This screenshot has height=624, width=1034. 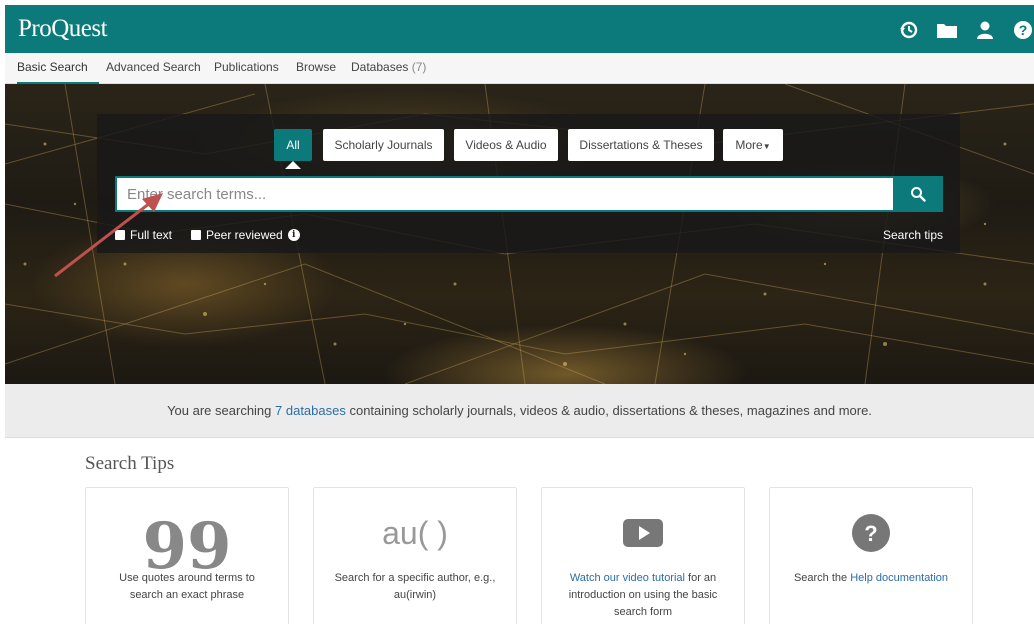 I want to click on tab-all: All, so click(x=293, y=145).